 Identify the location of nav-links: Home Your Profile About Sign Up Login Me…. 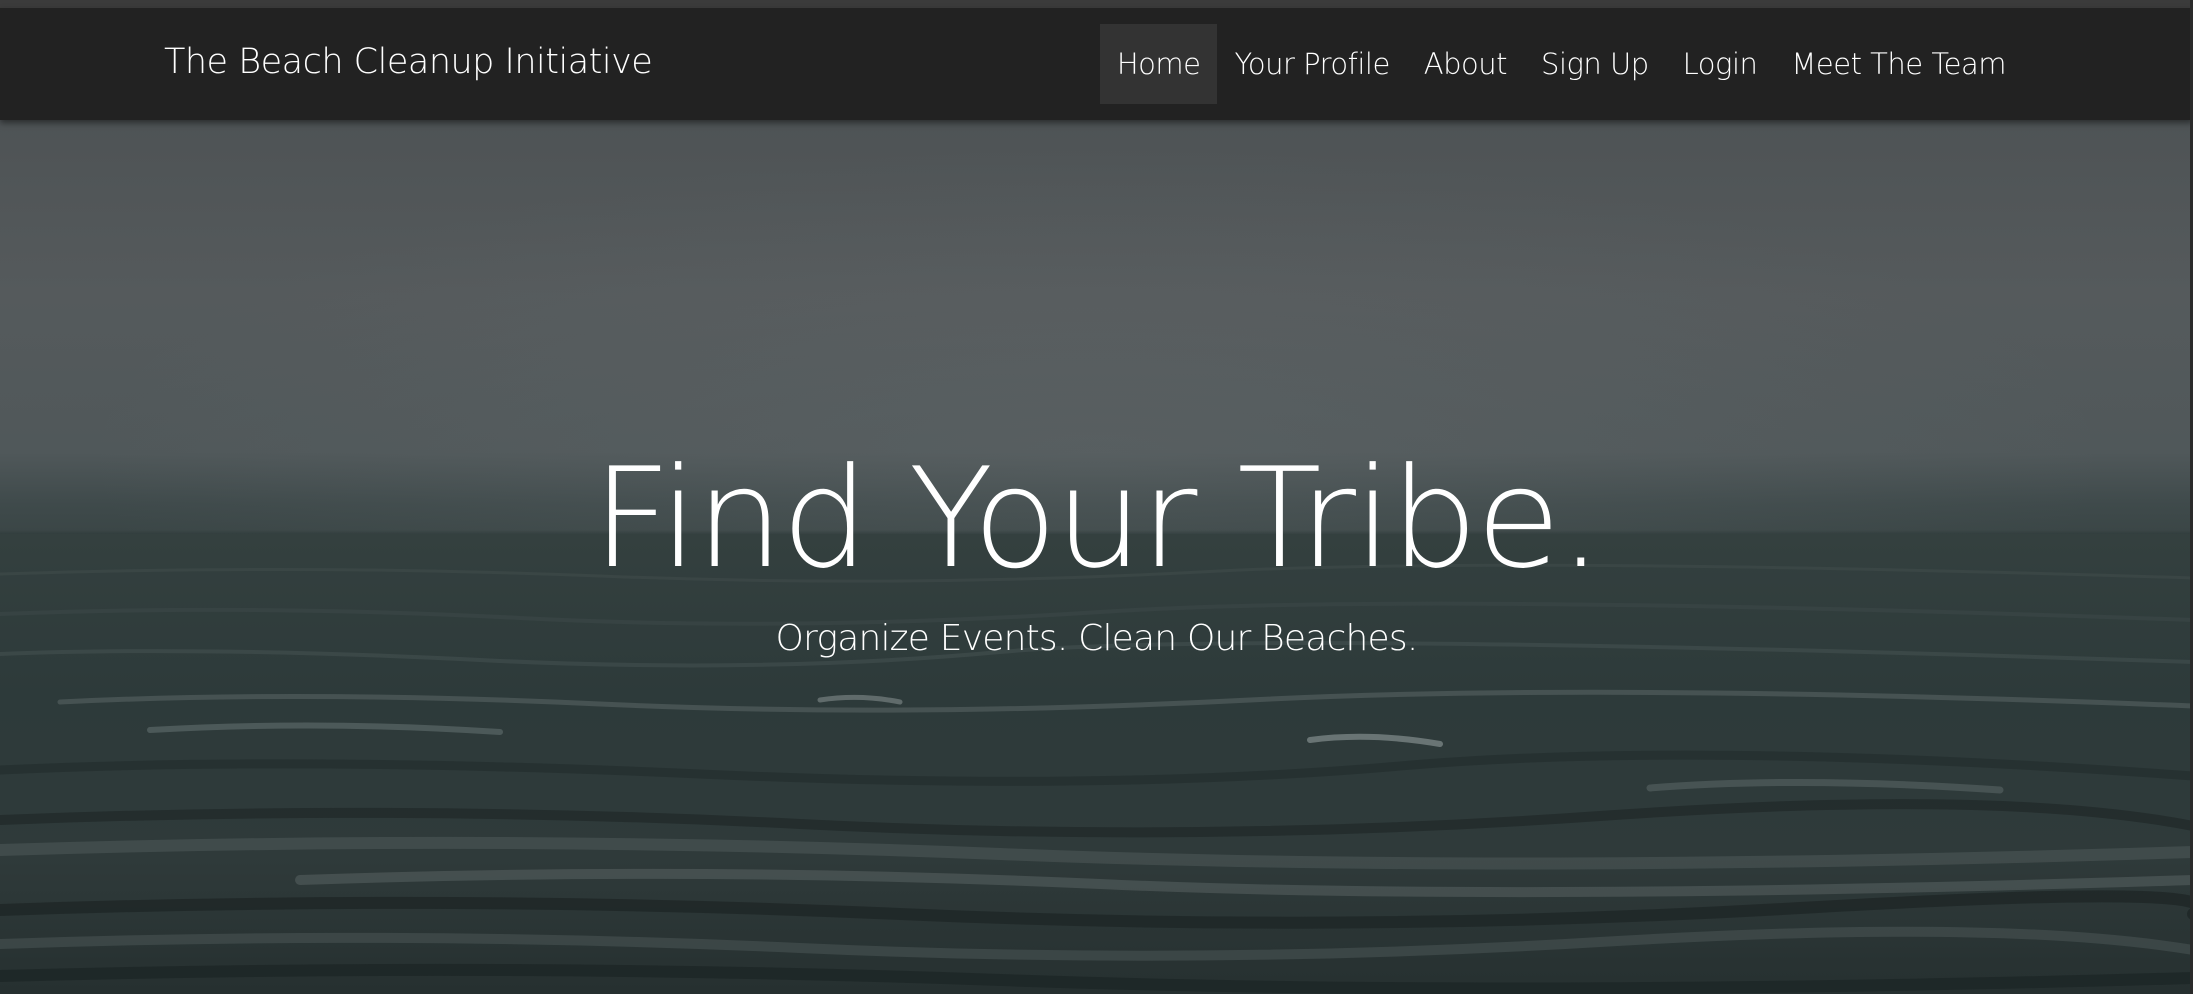
(1561, 64).